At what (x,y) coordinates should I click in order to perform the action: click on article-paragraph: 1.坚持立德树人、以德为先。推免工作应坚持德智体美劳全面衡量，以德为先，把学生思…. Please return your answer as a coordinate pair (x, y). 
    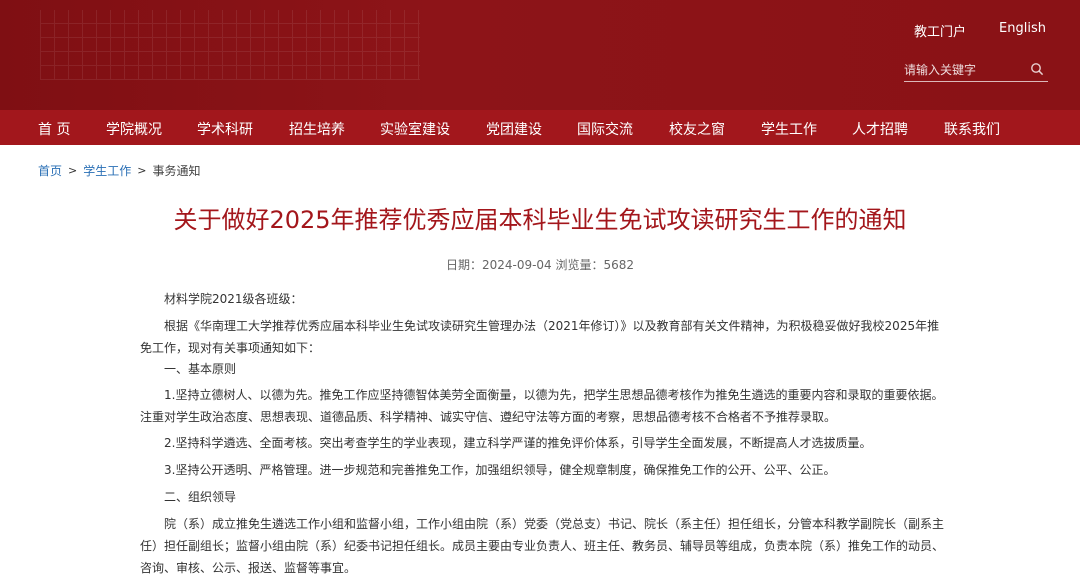
    Looking at the image, I should click on (542, 406).